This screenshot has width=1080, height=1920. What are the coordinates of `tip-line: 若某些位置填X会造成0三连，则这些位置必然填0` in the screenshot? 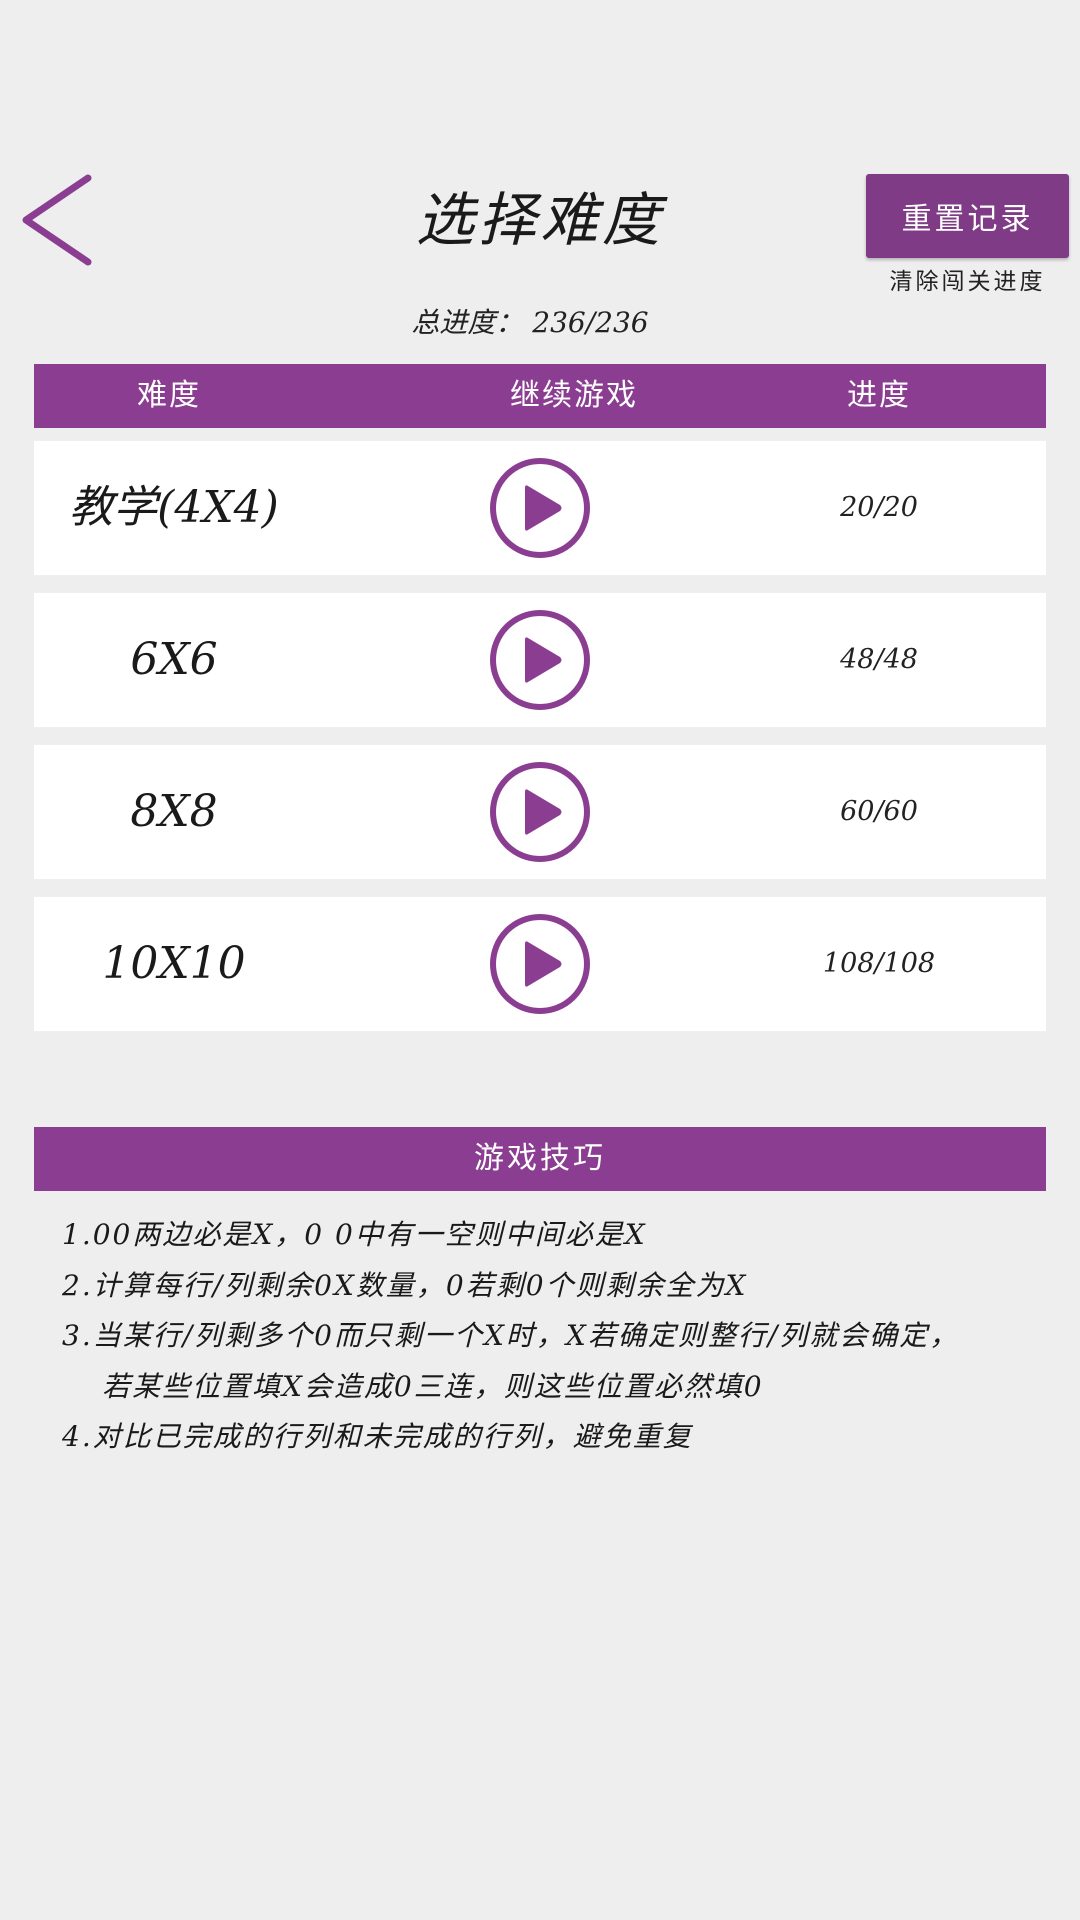 It's located at (433, 1386).